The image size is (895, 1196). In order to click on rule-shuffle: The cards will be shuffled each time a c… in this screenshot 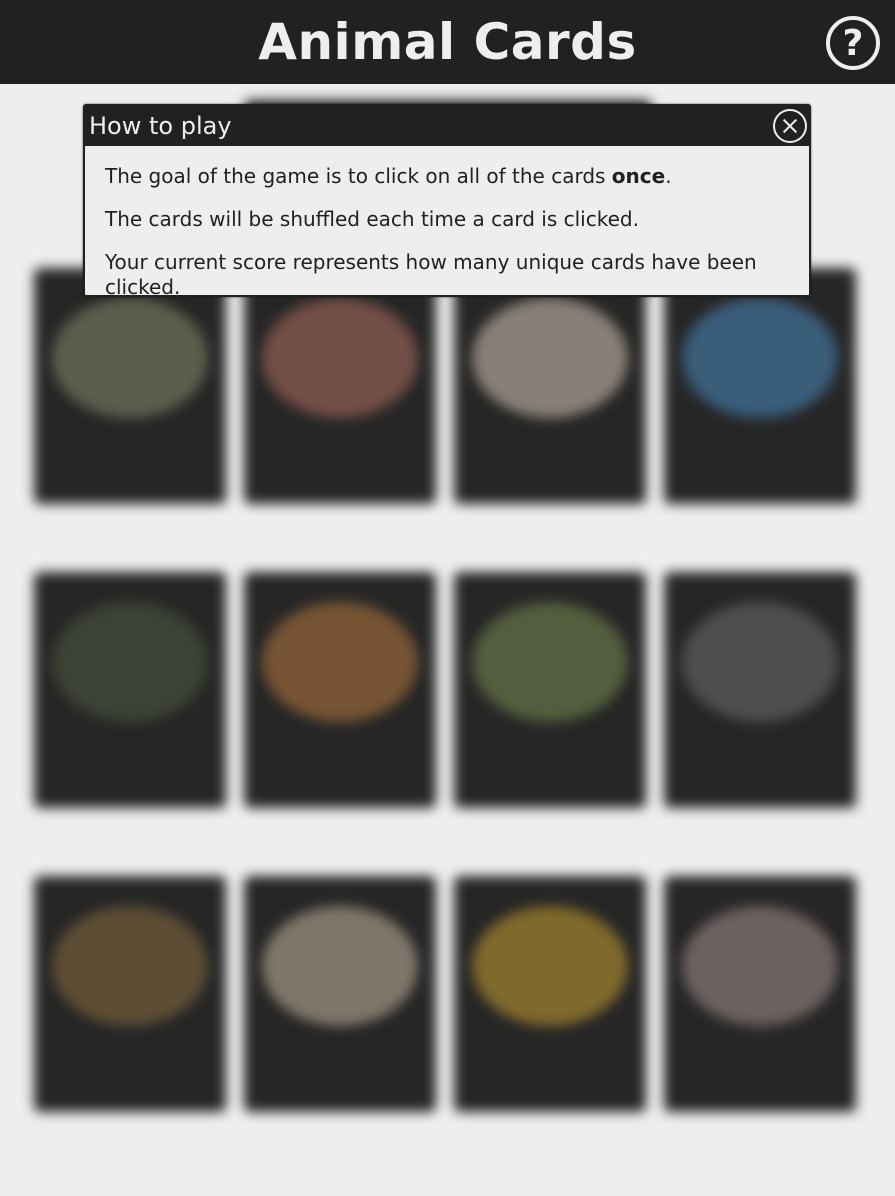, I will do `click(372, 219)`.